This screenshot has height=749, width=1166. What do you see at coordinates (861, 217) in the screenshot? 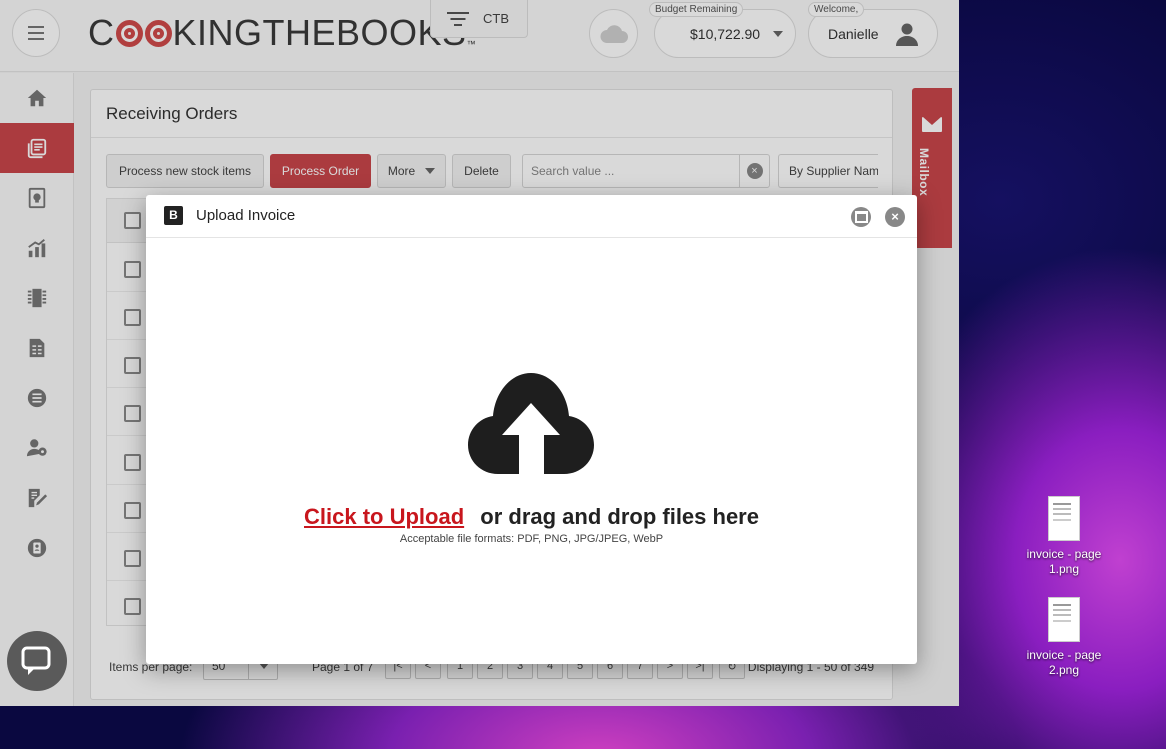
I see `maximize-icon` at bounding box center [861, 217].